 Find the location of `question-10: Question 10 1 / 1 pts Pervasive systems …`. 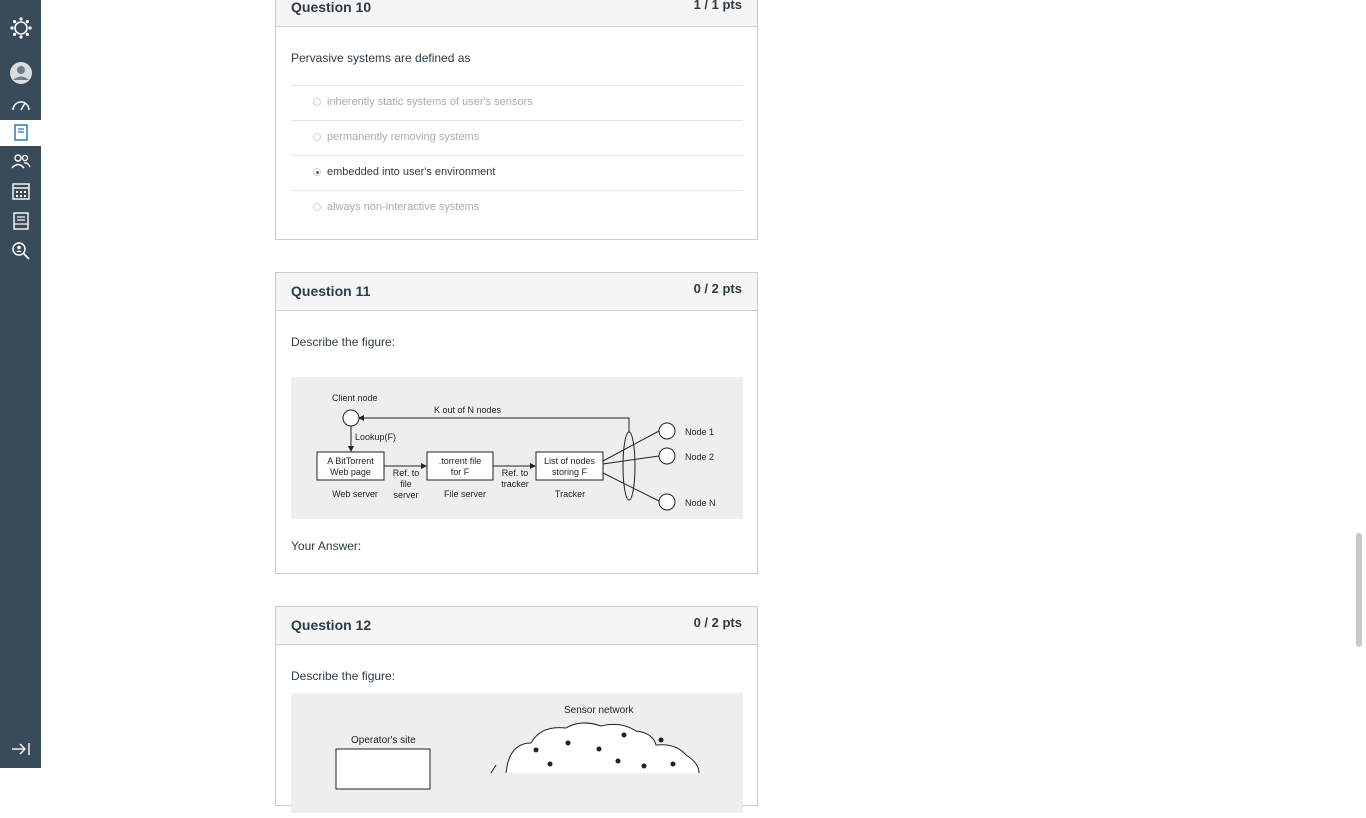

question-10: Question 10 1 / 1 pts Pervasive systems … is located at coordinates (516, 120).